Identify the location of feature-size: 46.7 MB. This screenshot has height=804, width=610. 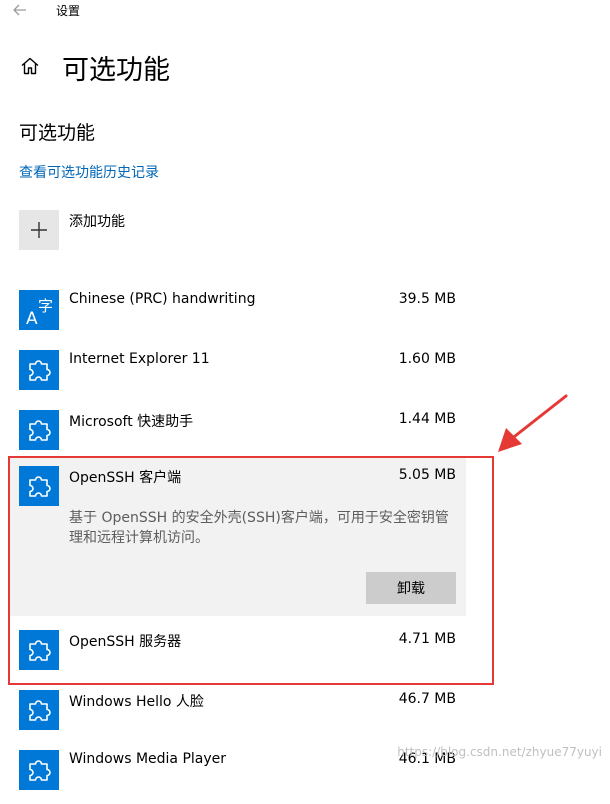
(427, 699).